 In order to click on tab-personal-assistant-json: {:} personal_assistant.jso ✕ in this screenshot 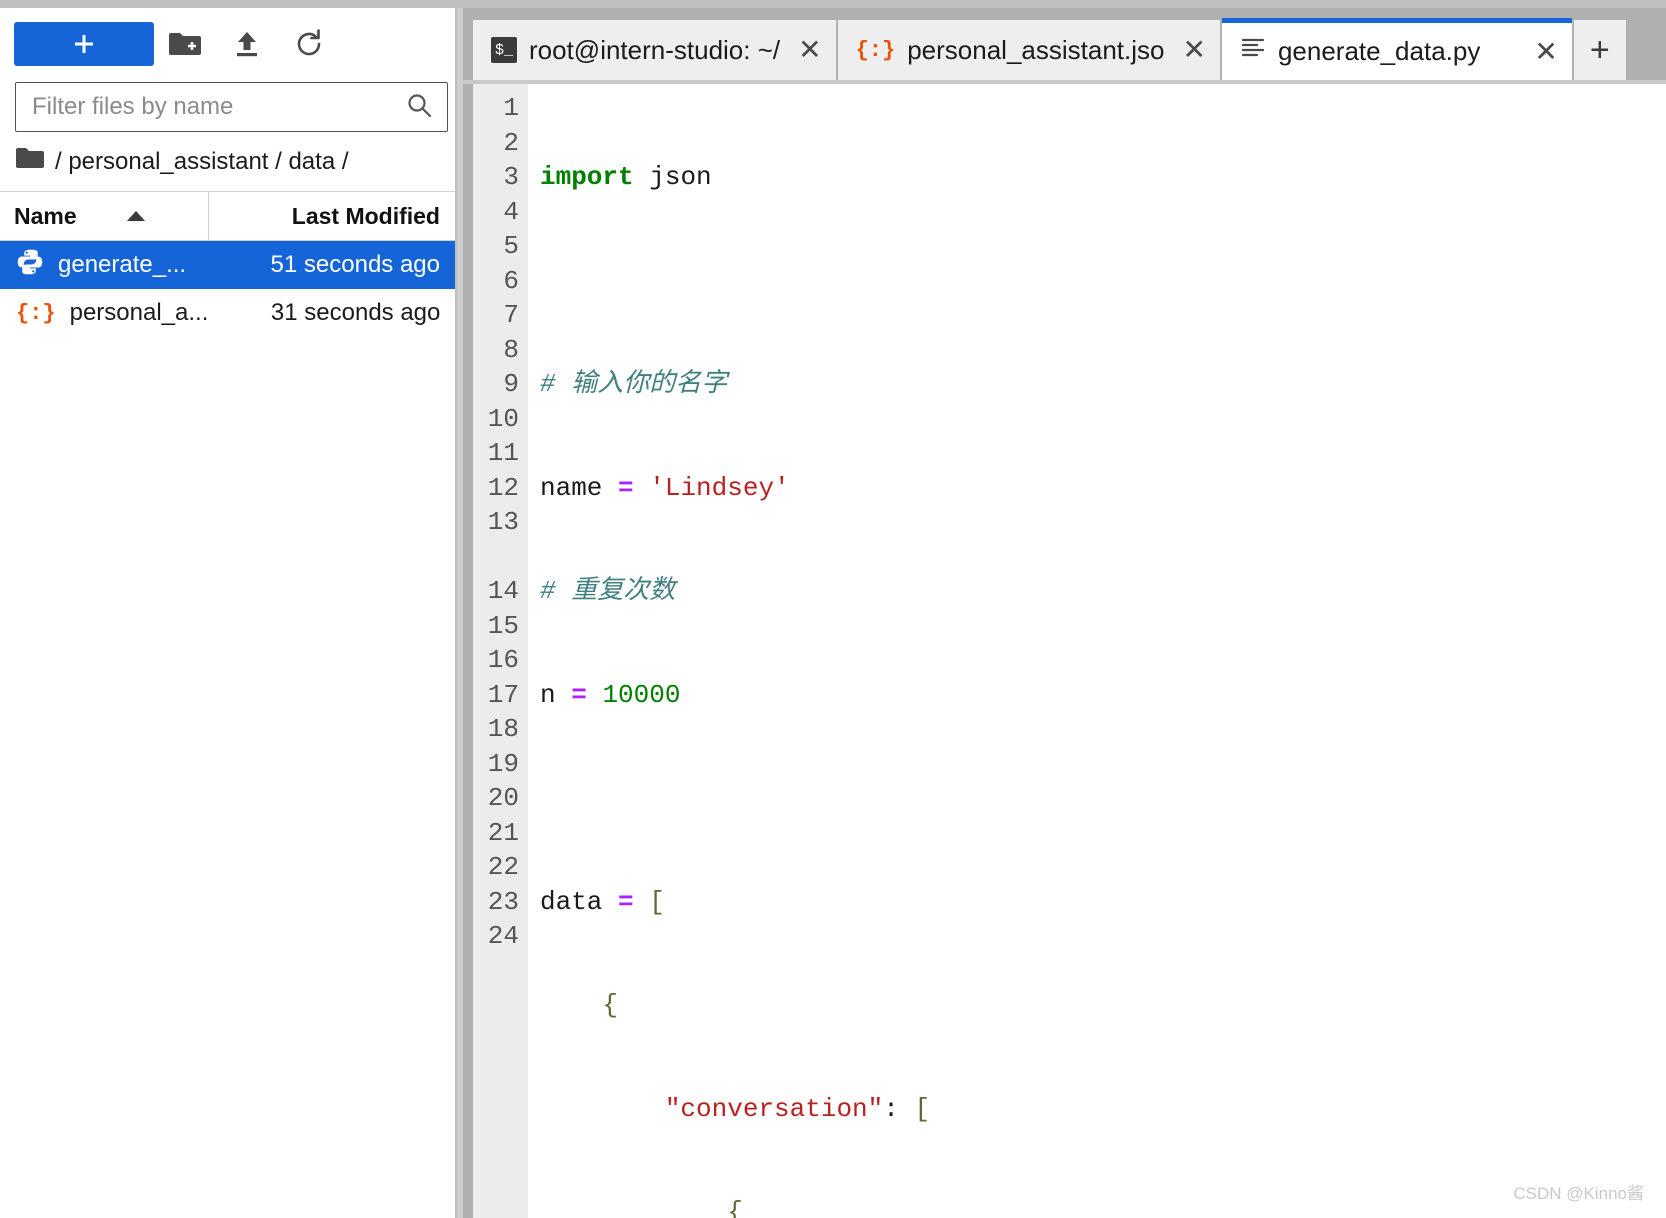, I will do `click(1028, 50)`.